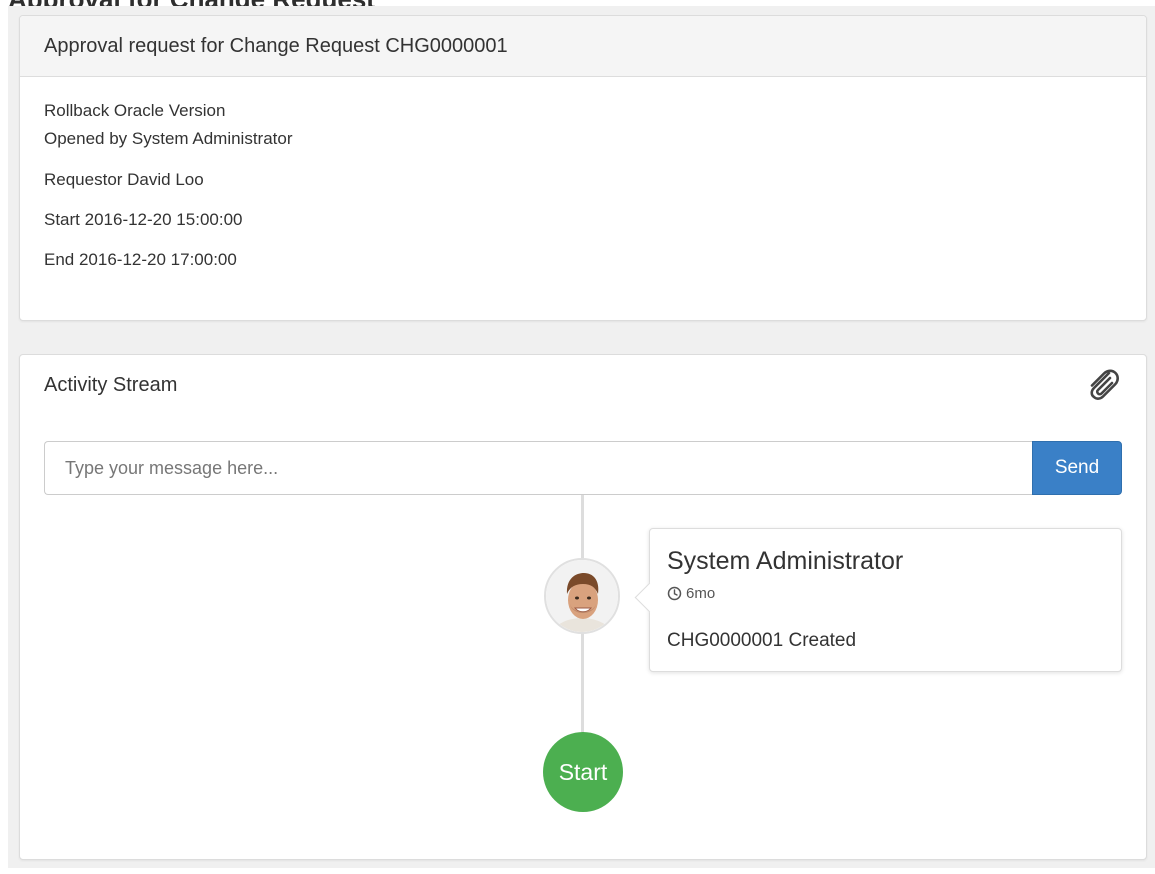  Describe the element at coordinates (583, 772) in the screenshot. I see `timeline-start-badge: Start` at that location.